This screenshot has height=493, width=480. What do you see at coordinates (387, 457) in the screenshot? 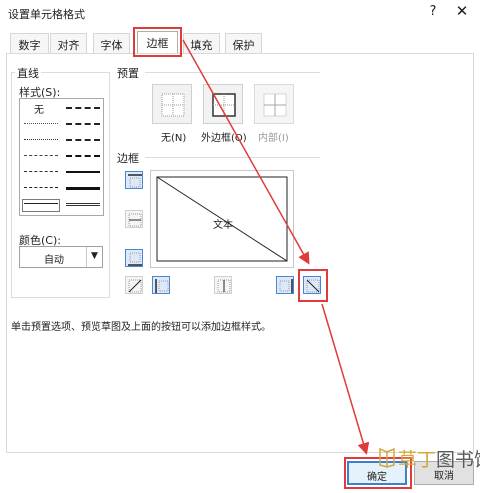
I see `book-icon` at bounding box center [387, 457].